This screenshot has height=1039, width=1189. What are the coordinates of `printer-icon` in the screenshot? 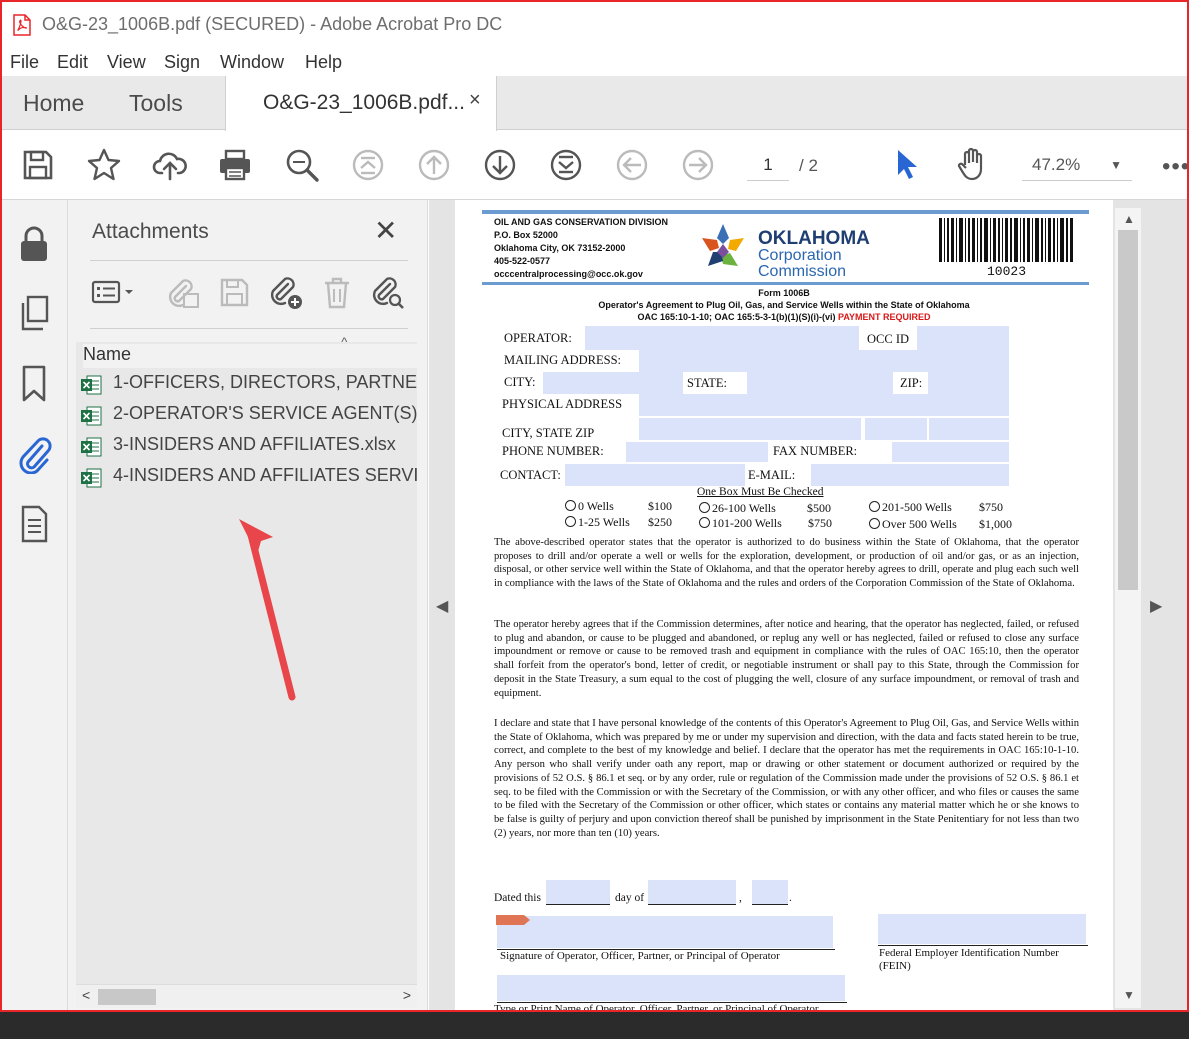 It's located at (235, 165).